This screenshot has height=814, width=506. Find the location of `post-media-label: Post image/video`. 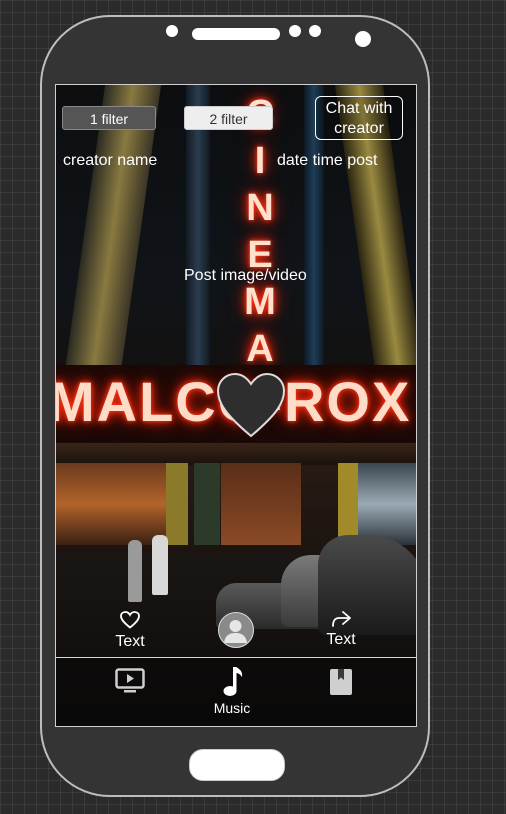

post-media-label: Post image/video is located at coordinates (245, 275).